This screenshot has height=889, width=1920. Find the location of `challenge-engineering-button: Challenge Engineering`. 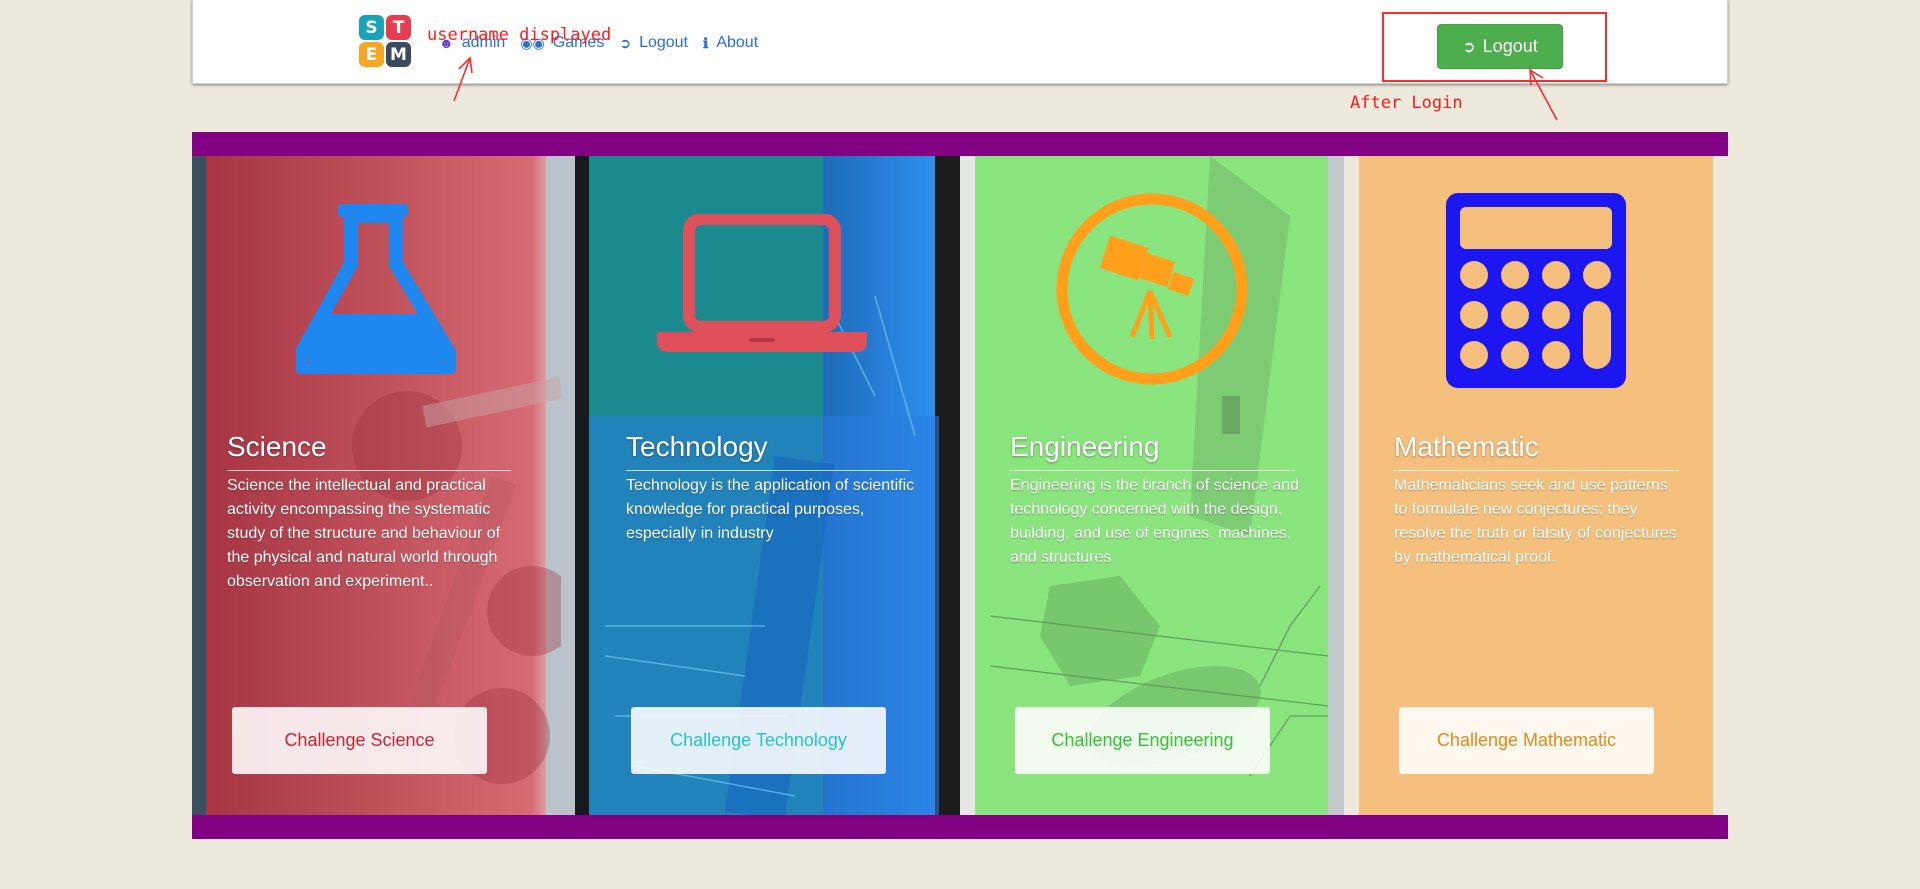

challenge-engineering-button: Challenge Engineering is located at coordinates (1142, 740).